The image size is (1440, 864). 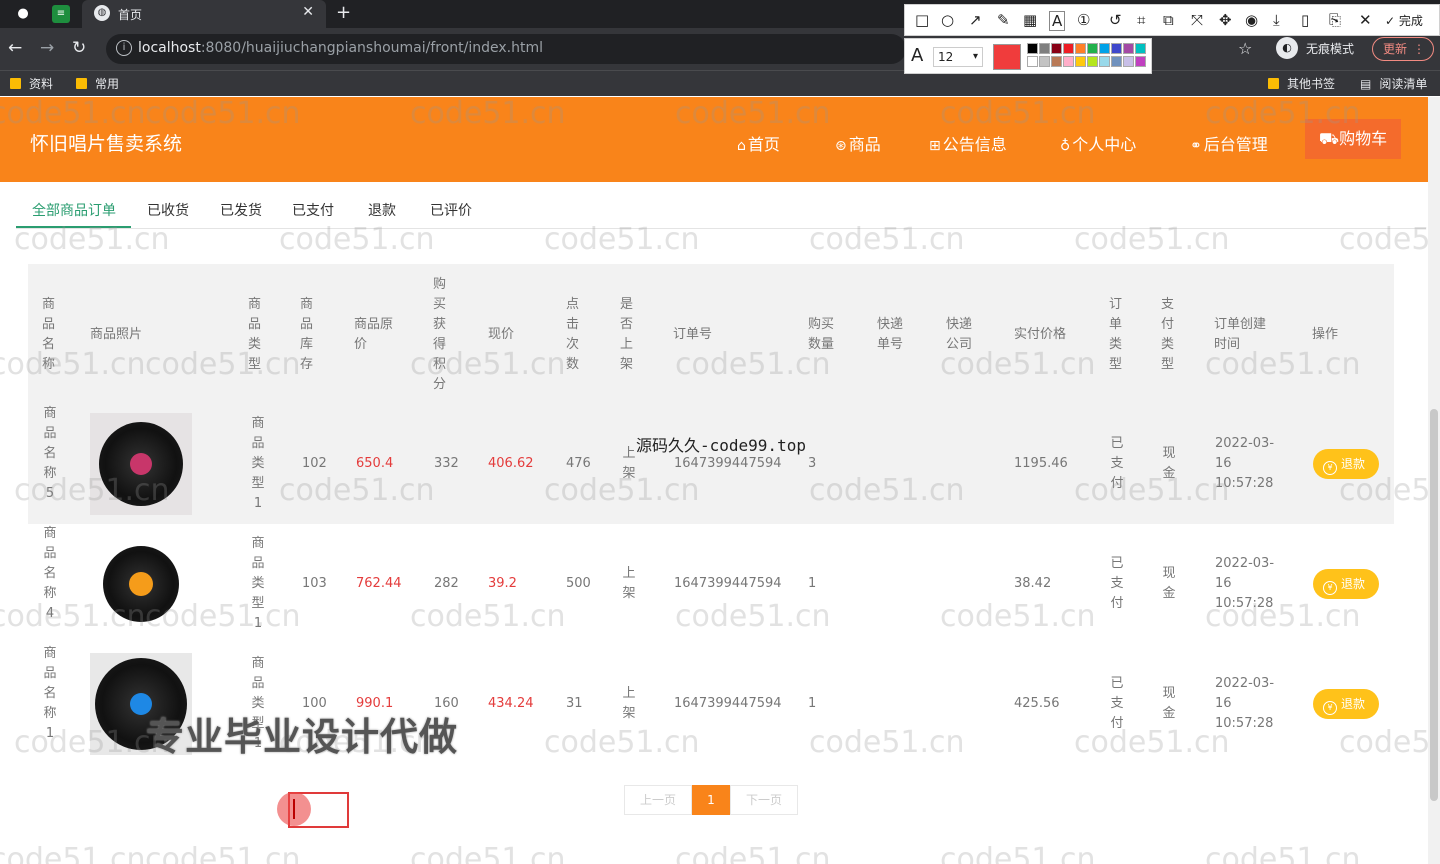 What do you see at coordinates (1434, 605) in the screenshot?
I see `scrollbar-thumb` at bounding box center [1434, 605].